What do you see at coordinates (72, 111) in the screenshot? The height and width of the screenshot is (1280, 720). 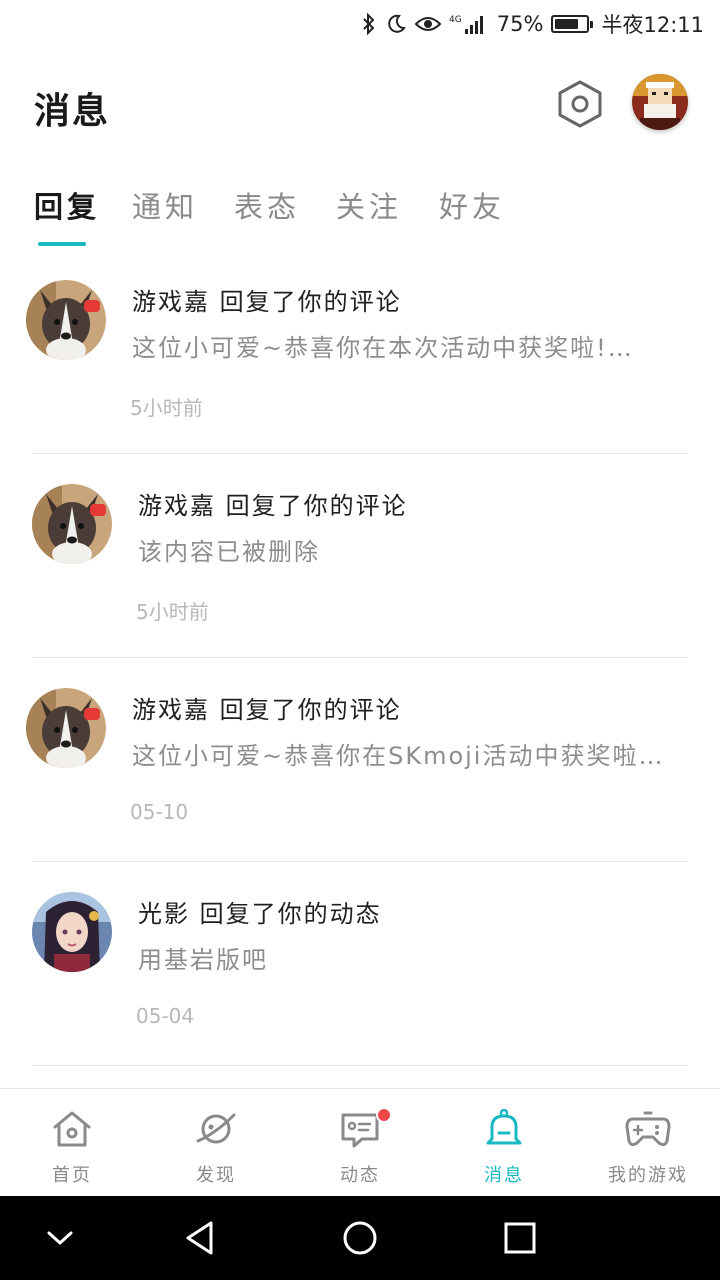 I see `page-title: 消息` at bounding box center [72, 111].